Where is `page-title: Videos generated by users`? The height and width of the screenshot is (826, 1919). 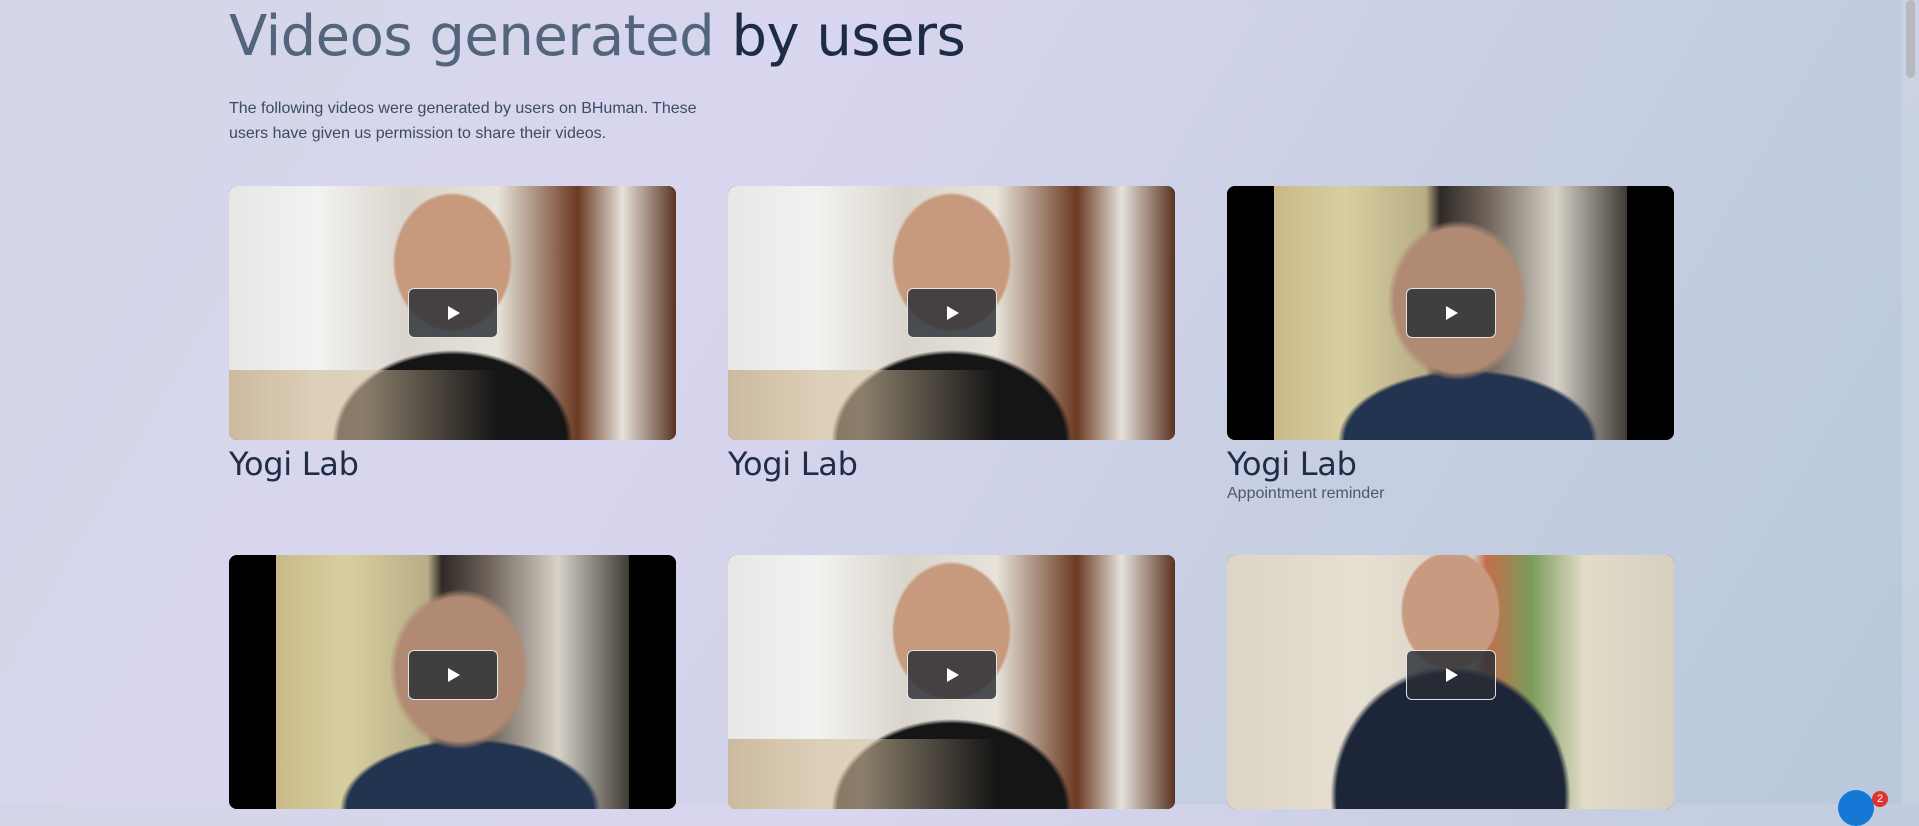
page-title: Videos generated by users is located at coordinates (597, 36).